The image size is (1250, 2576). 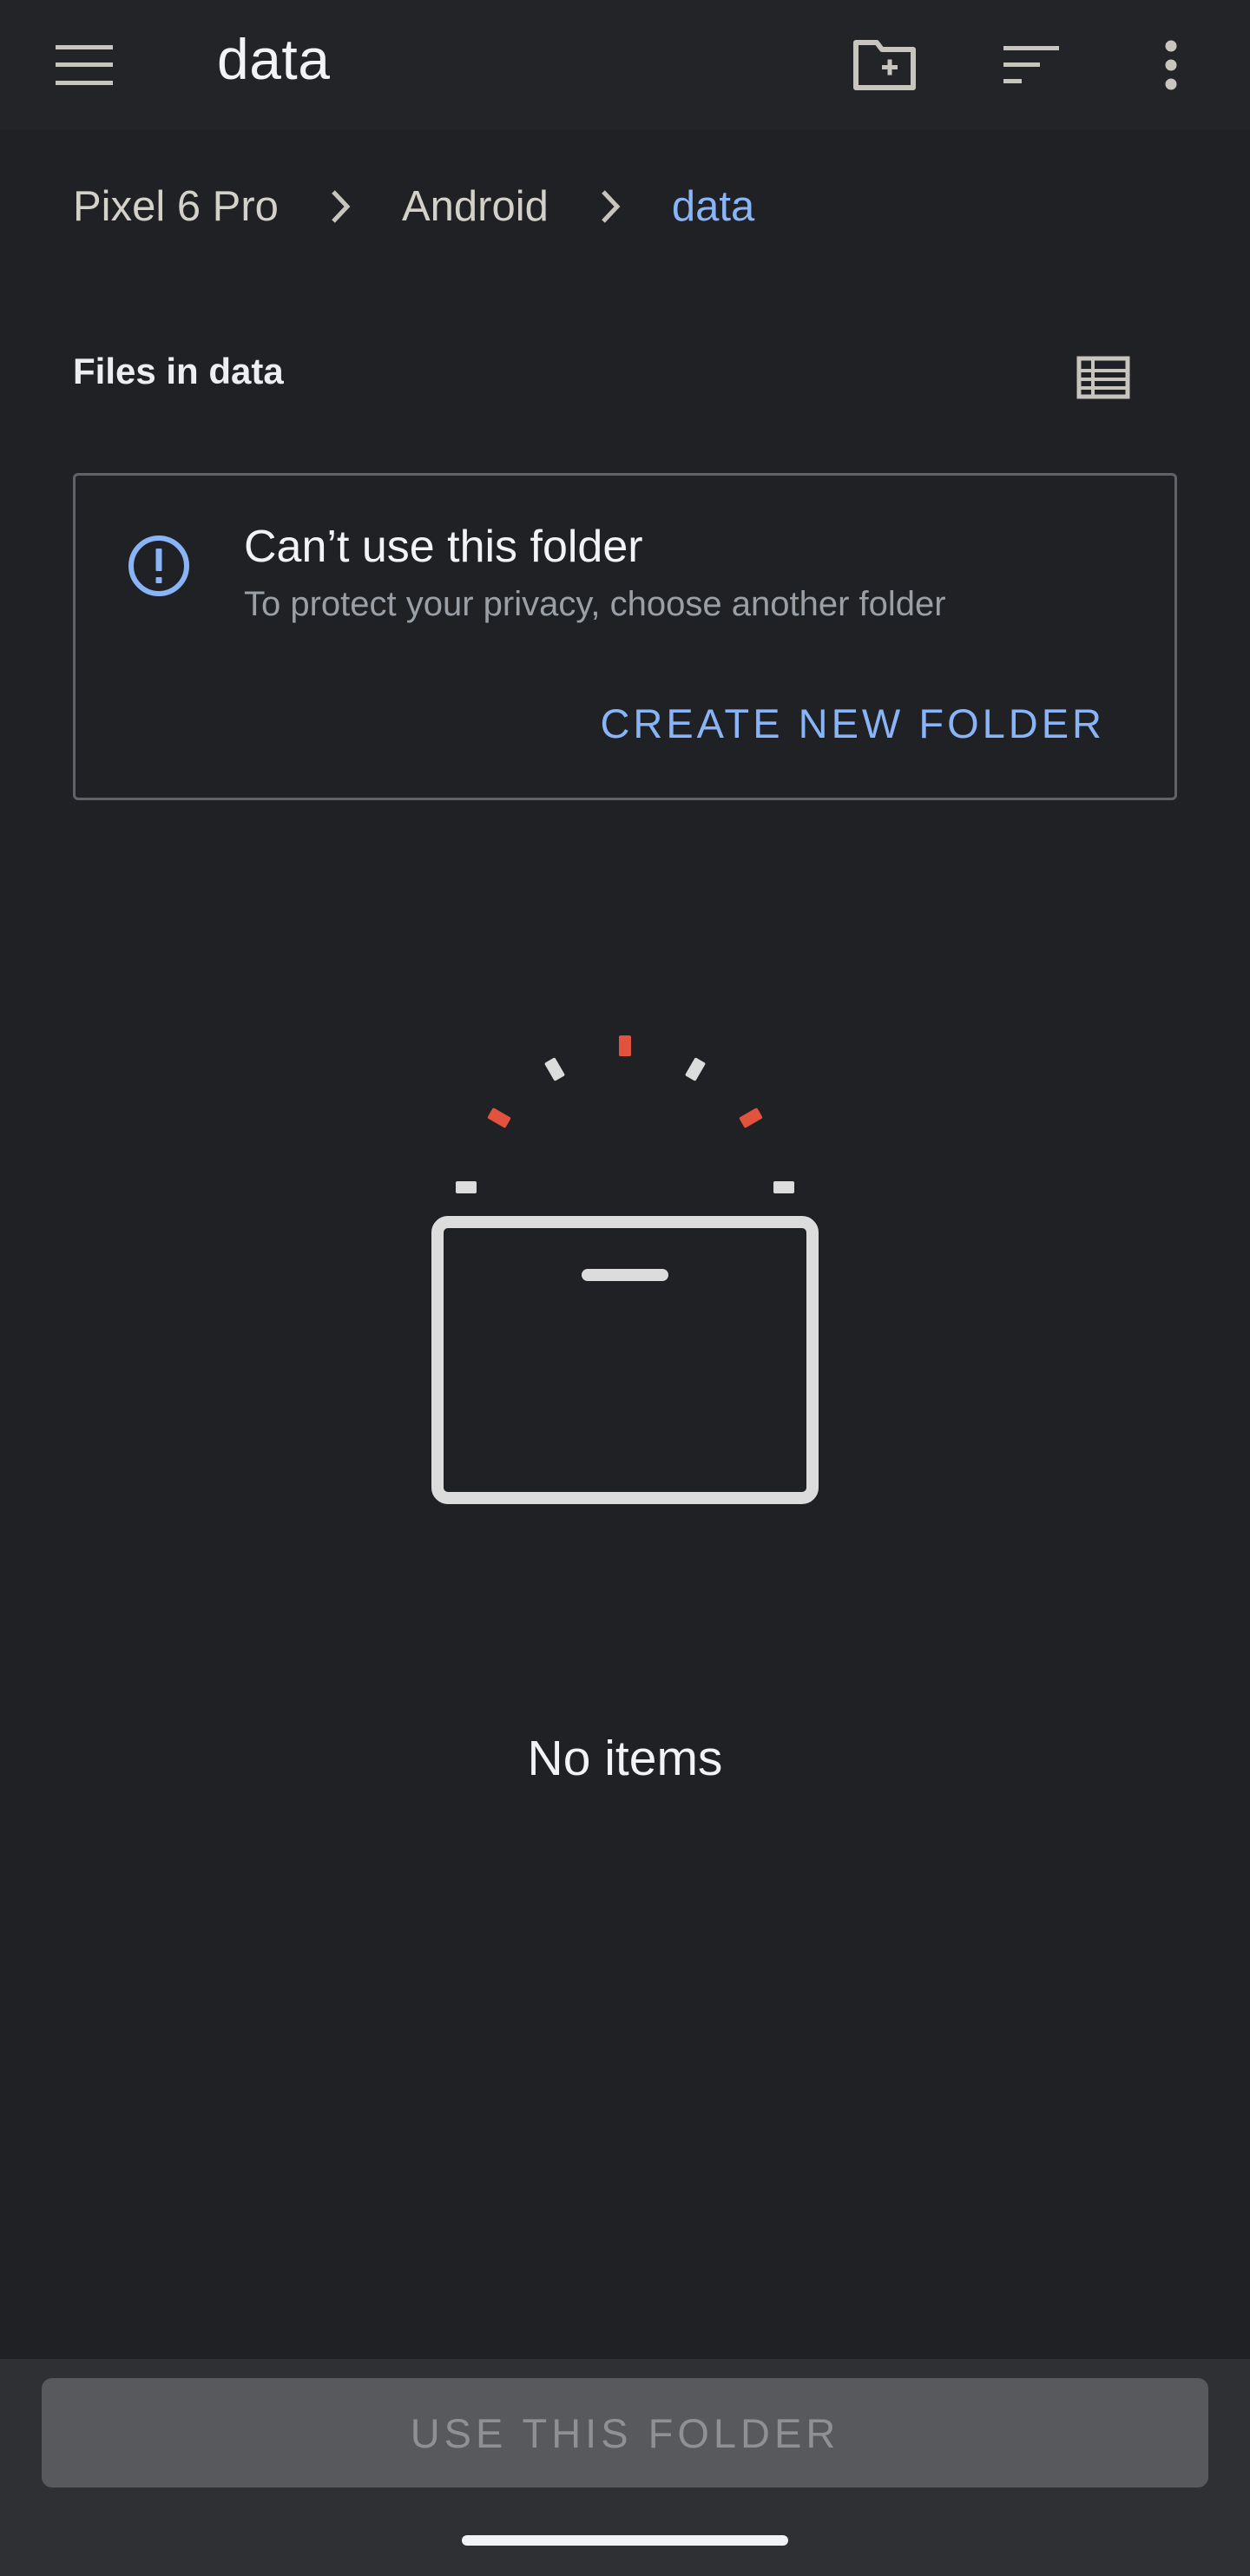 I want to click on top-app-bar: data, so click(x=625, y=65).